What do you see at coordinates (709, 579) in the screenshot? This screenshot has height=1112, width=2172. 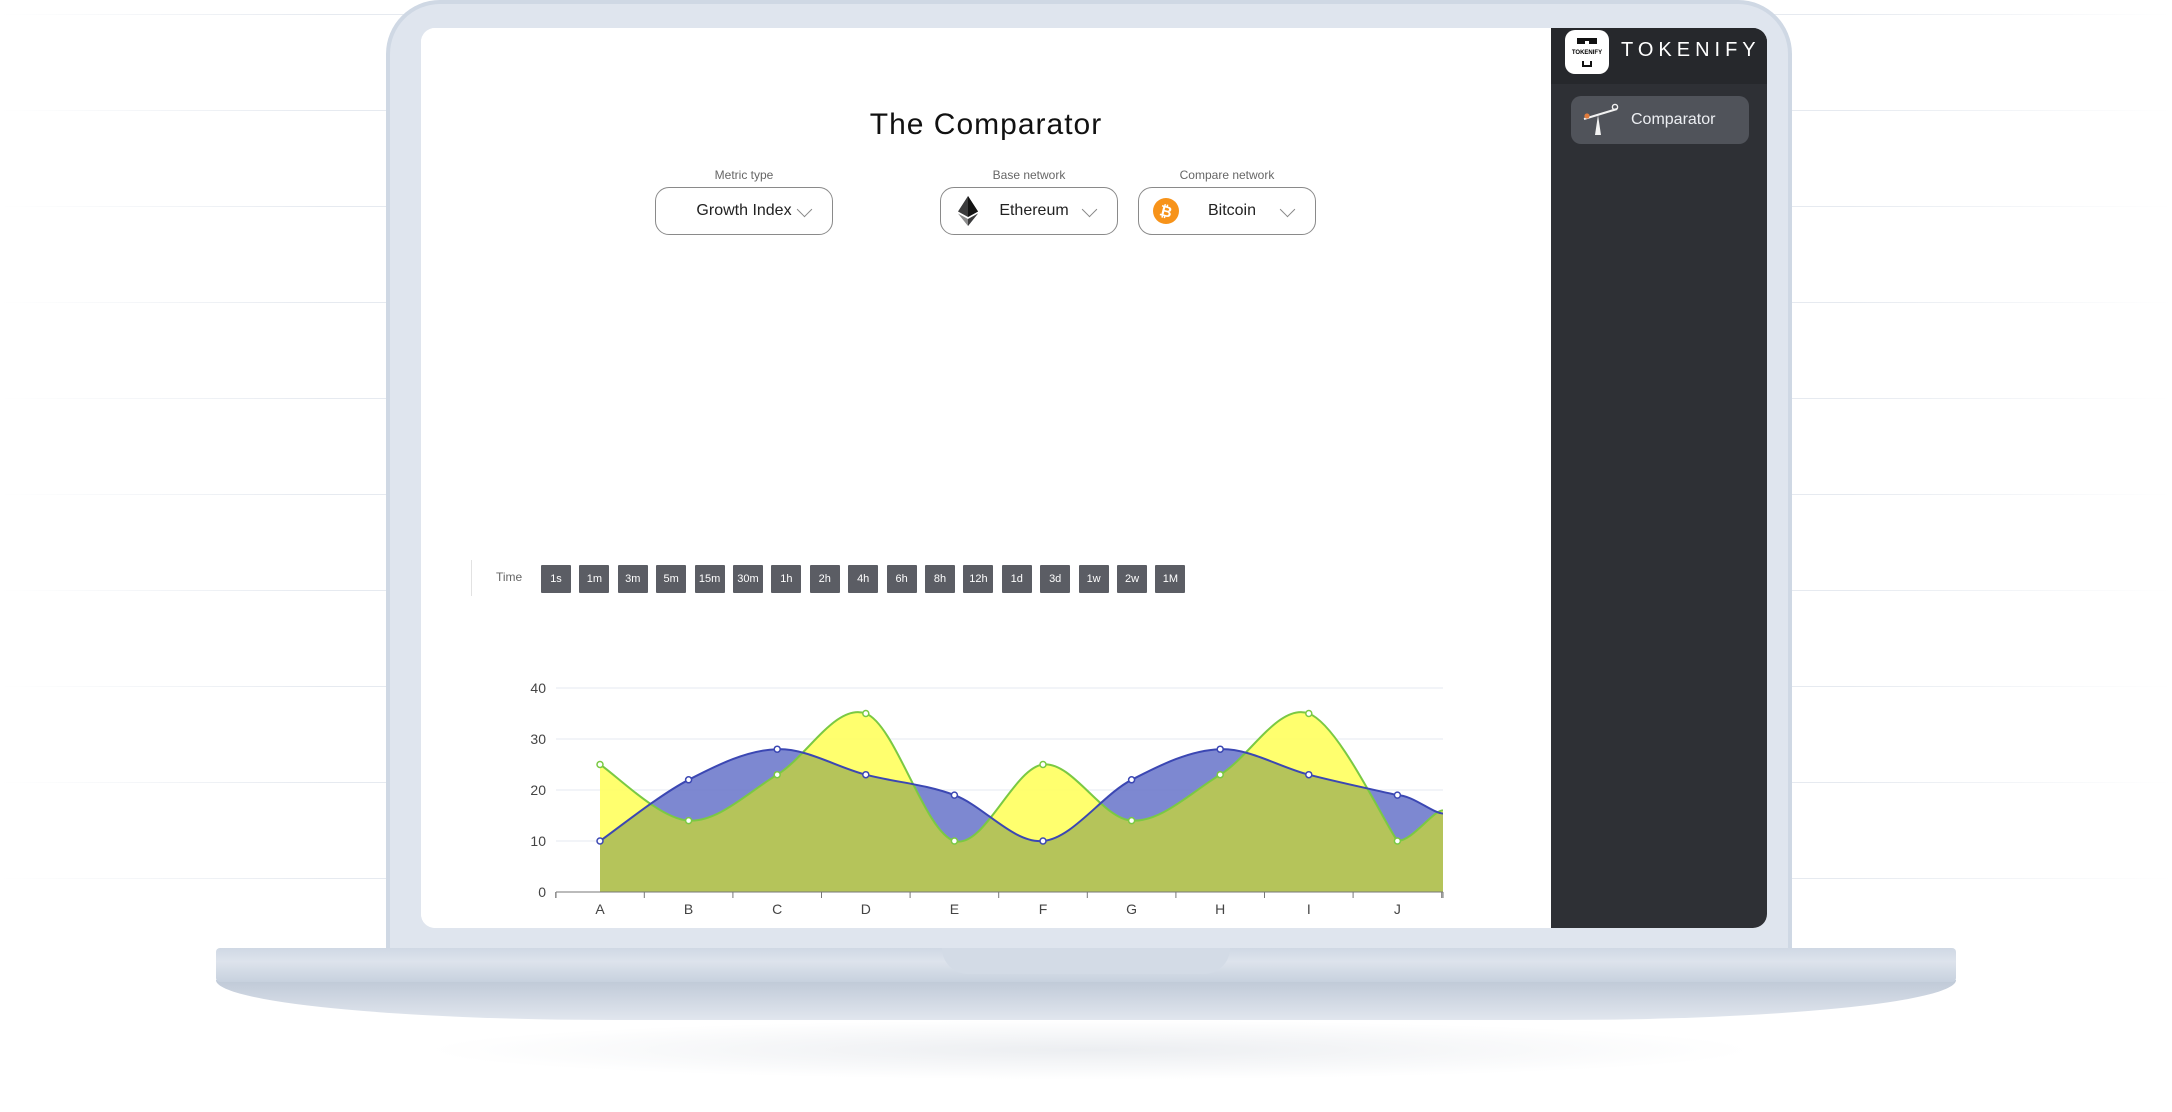 I see `time-option-15m: 15m` at bounding box center [709, 579].